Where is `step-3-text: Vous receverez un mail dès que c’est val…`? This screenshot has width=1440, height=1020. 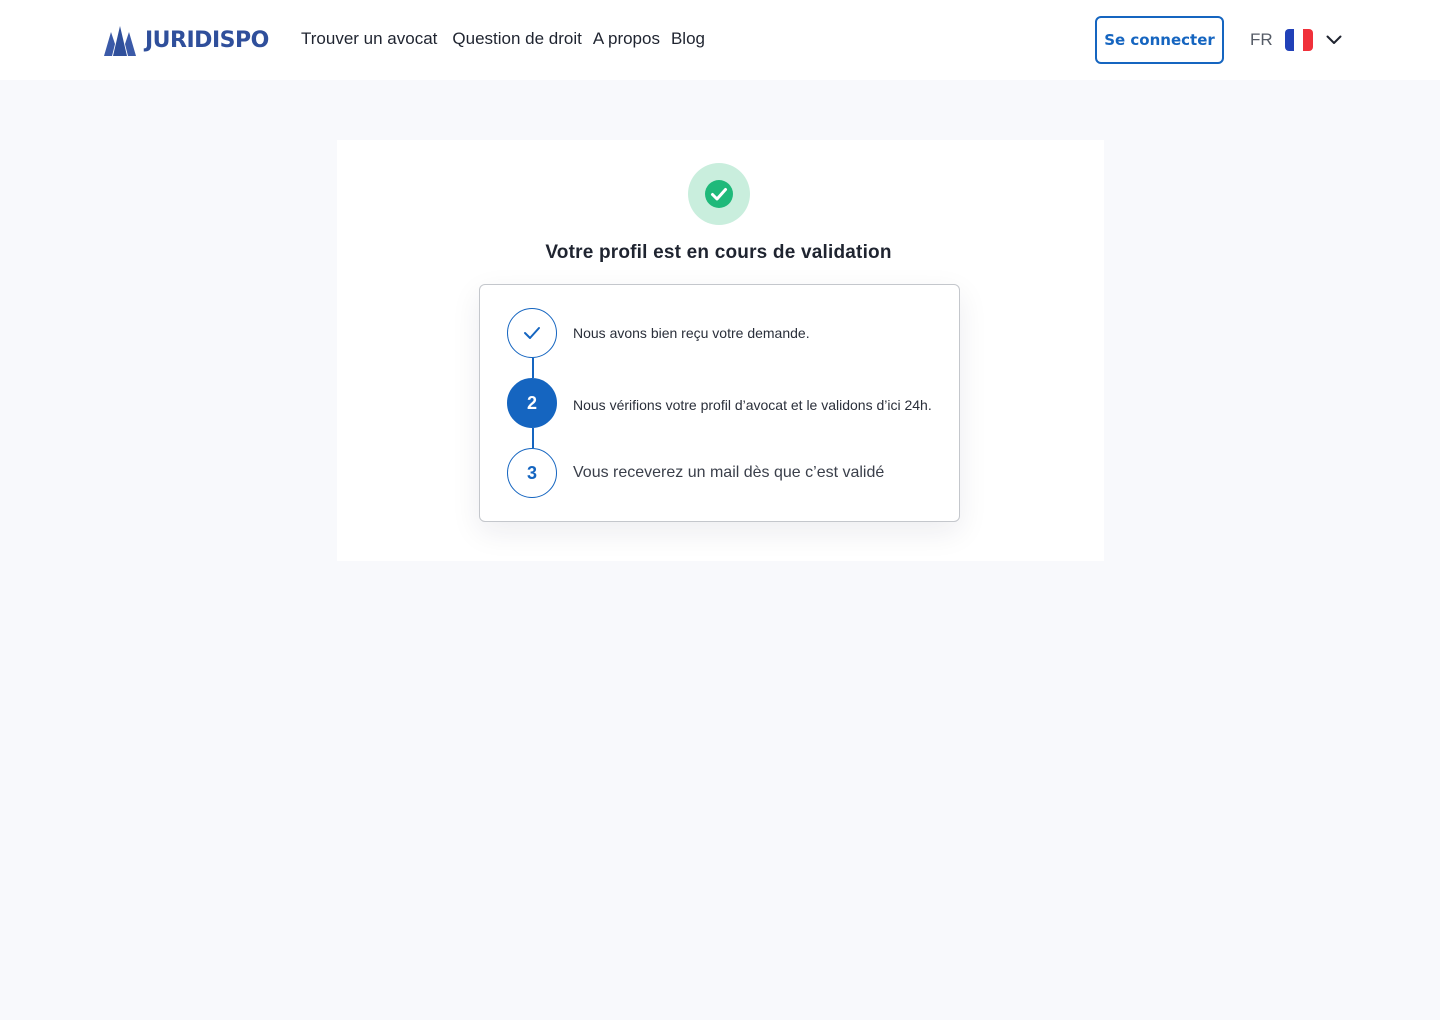
step-3-text: Vous receverez un mail dès que c’est val… is located at coordinates (729, 472).